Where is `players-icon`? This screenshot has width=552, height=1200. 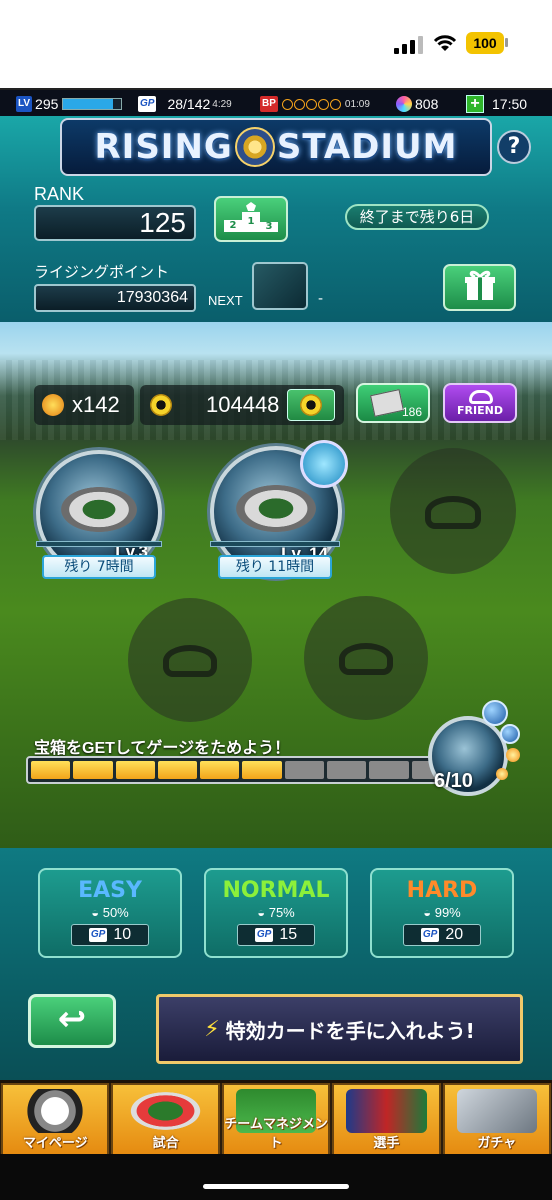 players-icon is located at coordinates (386, 1111).